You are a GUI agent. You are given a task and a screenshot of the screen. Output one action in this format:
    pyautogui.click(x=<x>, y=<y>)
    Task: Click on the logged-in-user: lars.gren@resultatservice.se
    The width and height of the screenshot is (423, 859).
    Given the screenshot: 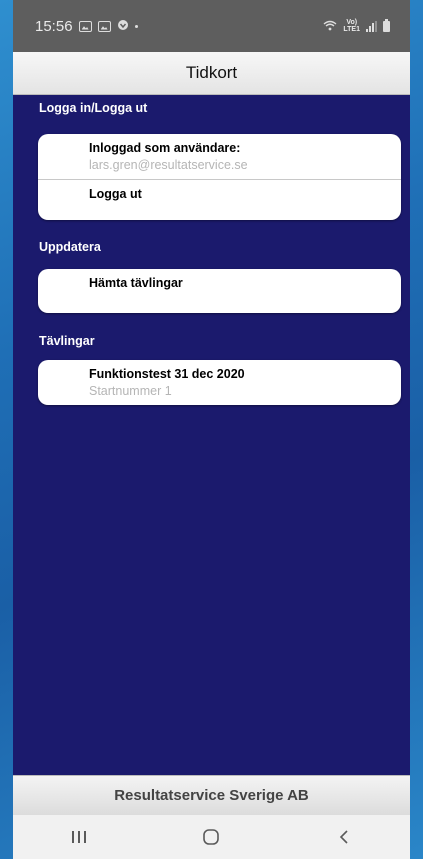 What is the action you would take?
    pyautogui.click(x=168, y=165)
    